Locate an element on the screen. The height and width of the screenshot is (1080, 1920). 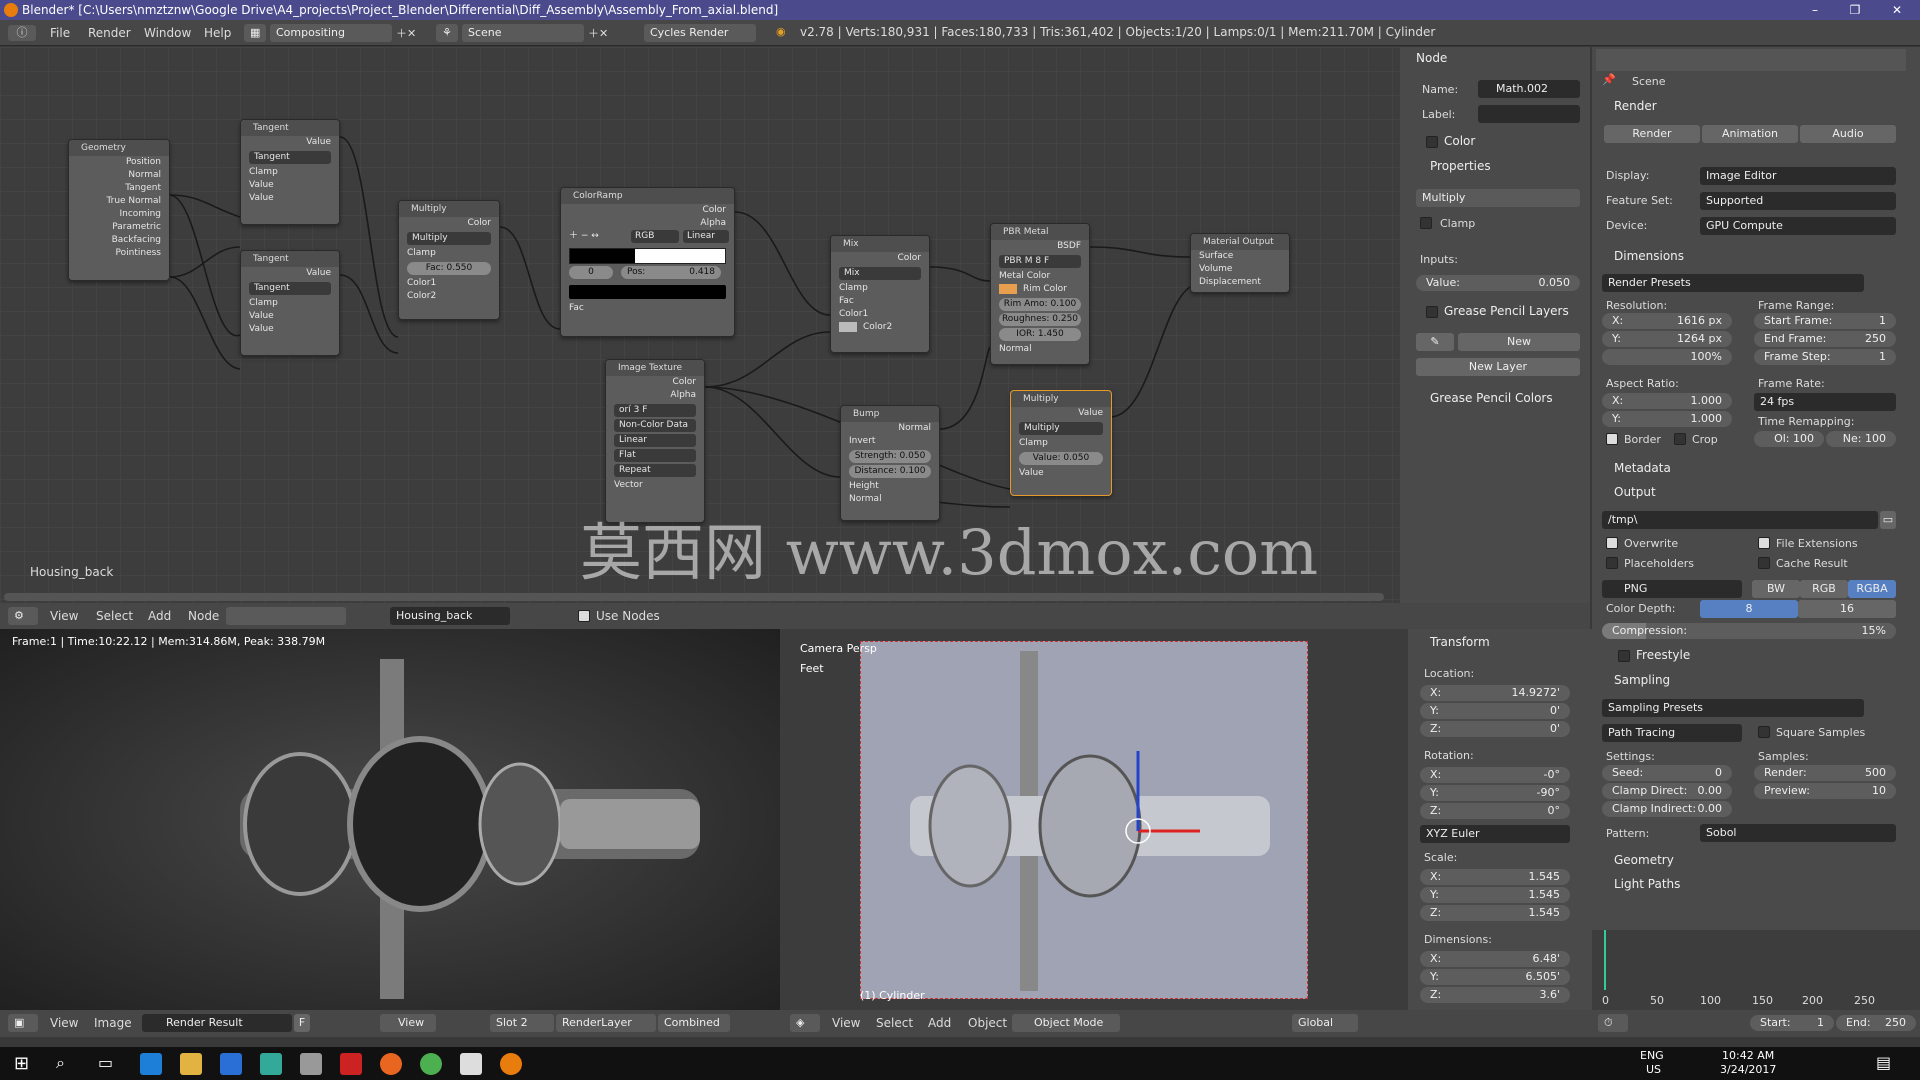
photos-icon is located at coordinates (471, 1064).